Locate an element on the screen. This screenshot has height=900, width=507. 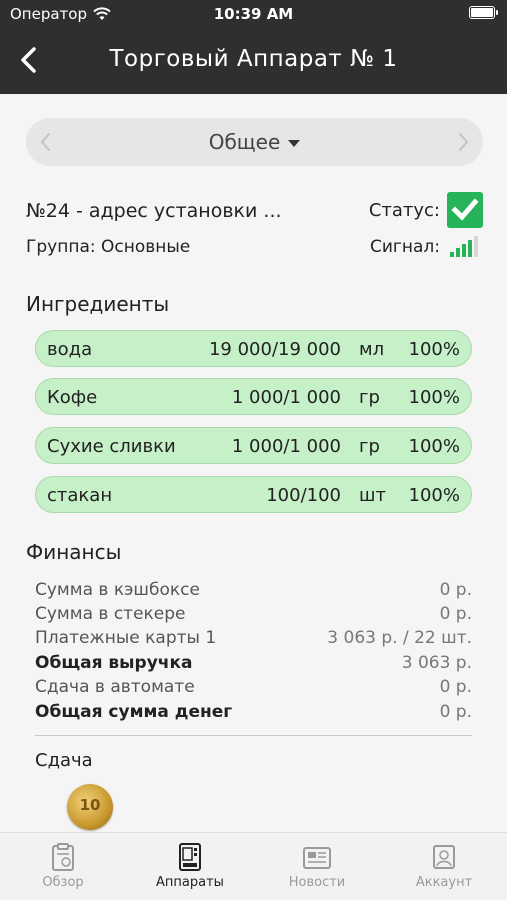
clock: 10:39 AM is located at coordinates (253, 14).